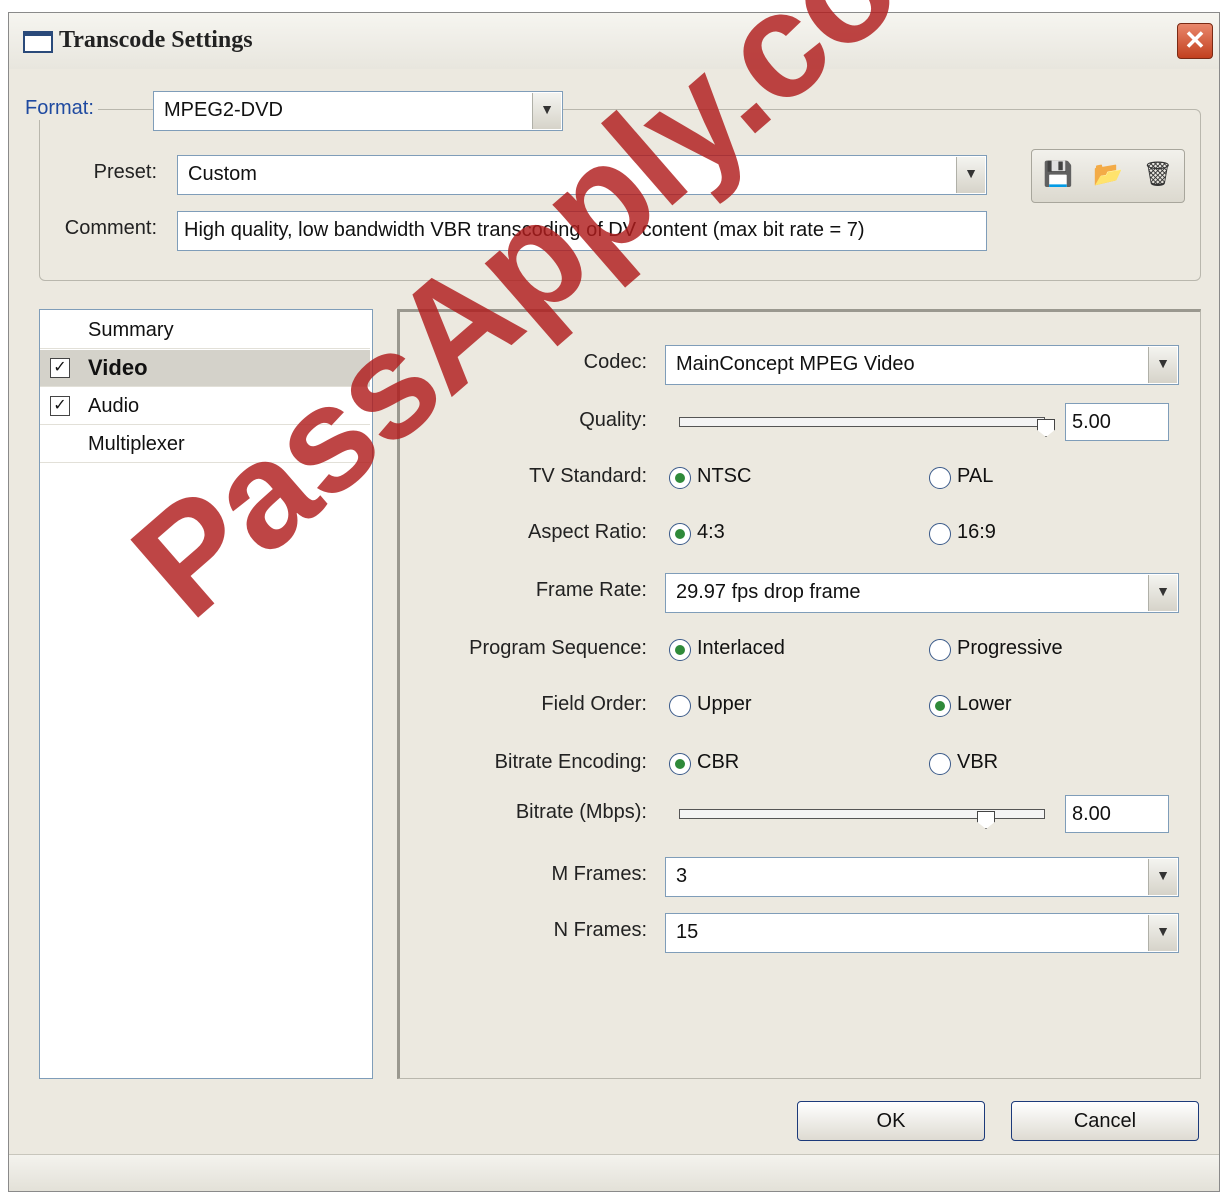 This screenshot has height=1197, width=1227. Describe the element at coordinates (205, 368) in the screenshot. I see `sidebar-item-video: ✓ Video` at that location.